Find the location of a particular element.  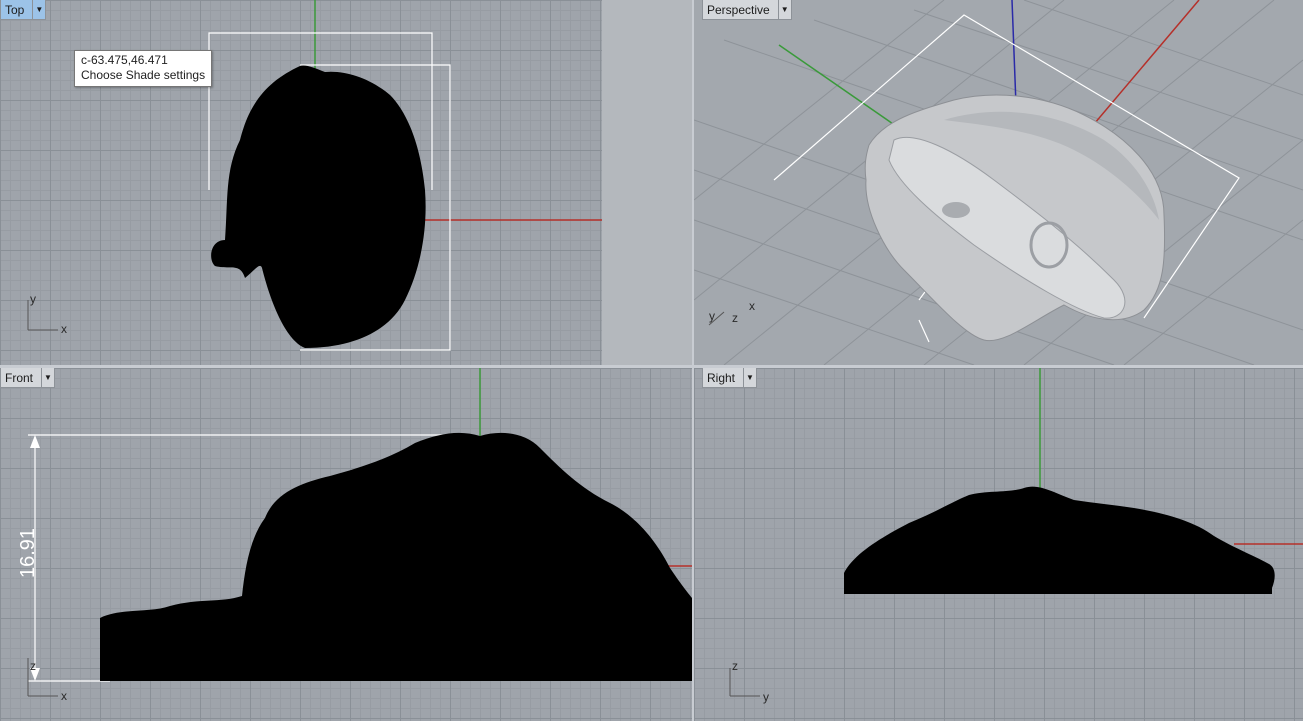

viewport-tab-perspective: Perspective ▼ is located at coordinates (747, 10).